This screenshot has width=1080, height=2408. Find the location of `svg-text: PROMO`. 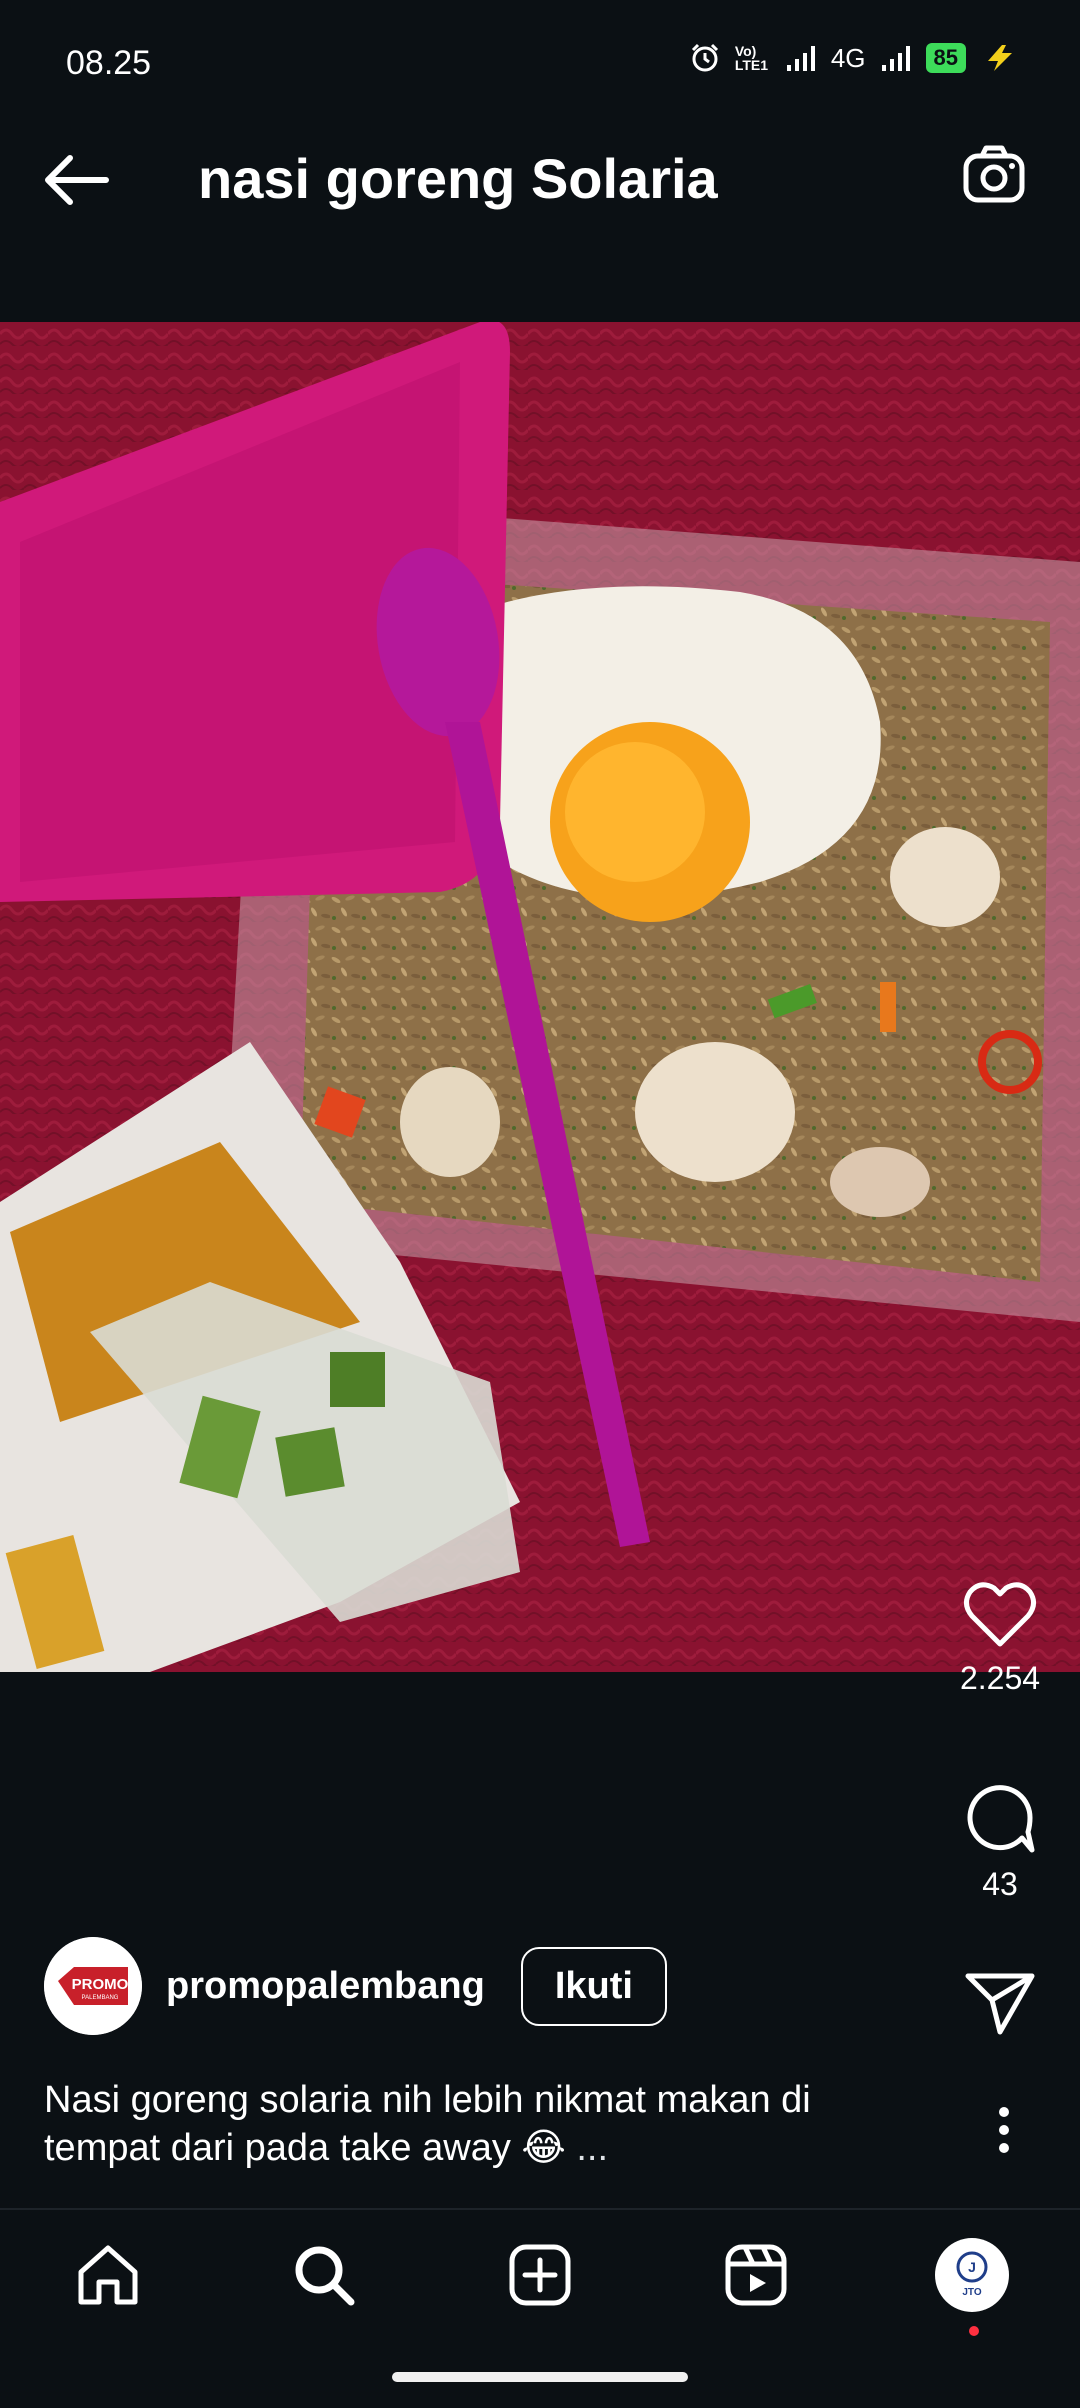

svg-text: PROMO is located at coordinates (100, 1984).